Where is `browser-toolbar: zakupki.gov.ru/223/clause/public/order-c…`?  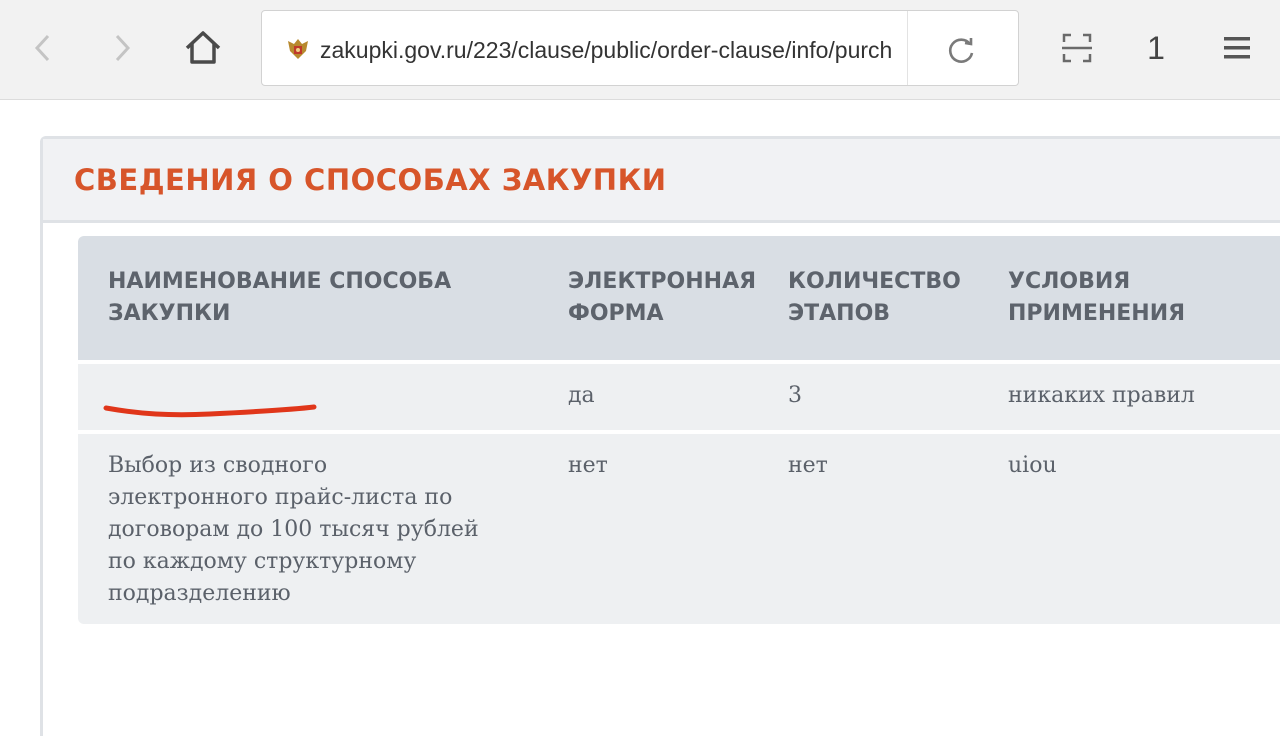 browser-toolbar: zakupki.gov.ru/223/clause/public/order-c… is located at coordinates (640, 50).